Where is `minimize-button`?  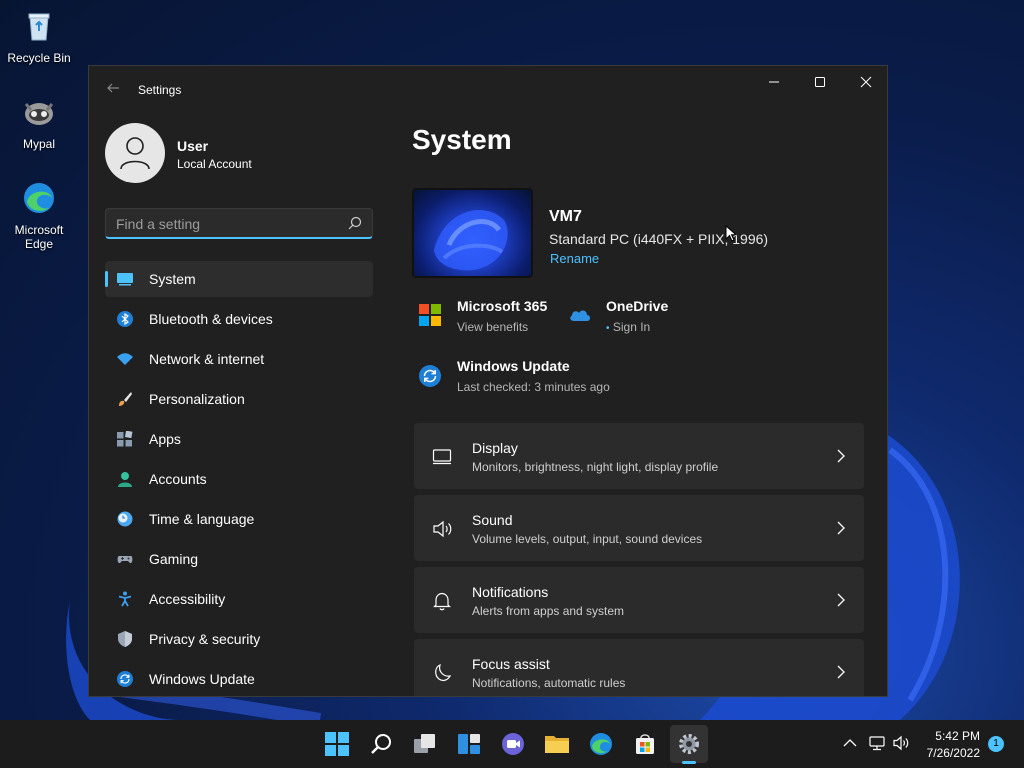
minimize-button is located at coordinates (774, 82).